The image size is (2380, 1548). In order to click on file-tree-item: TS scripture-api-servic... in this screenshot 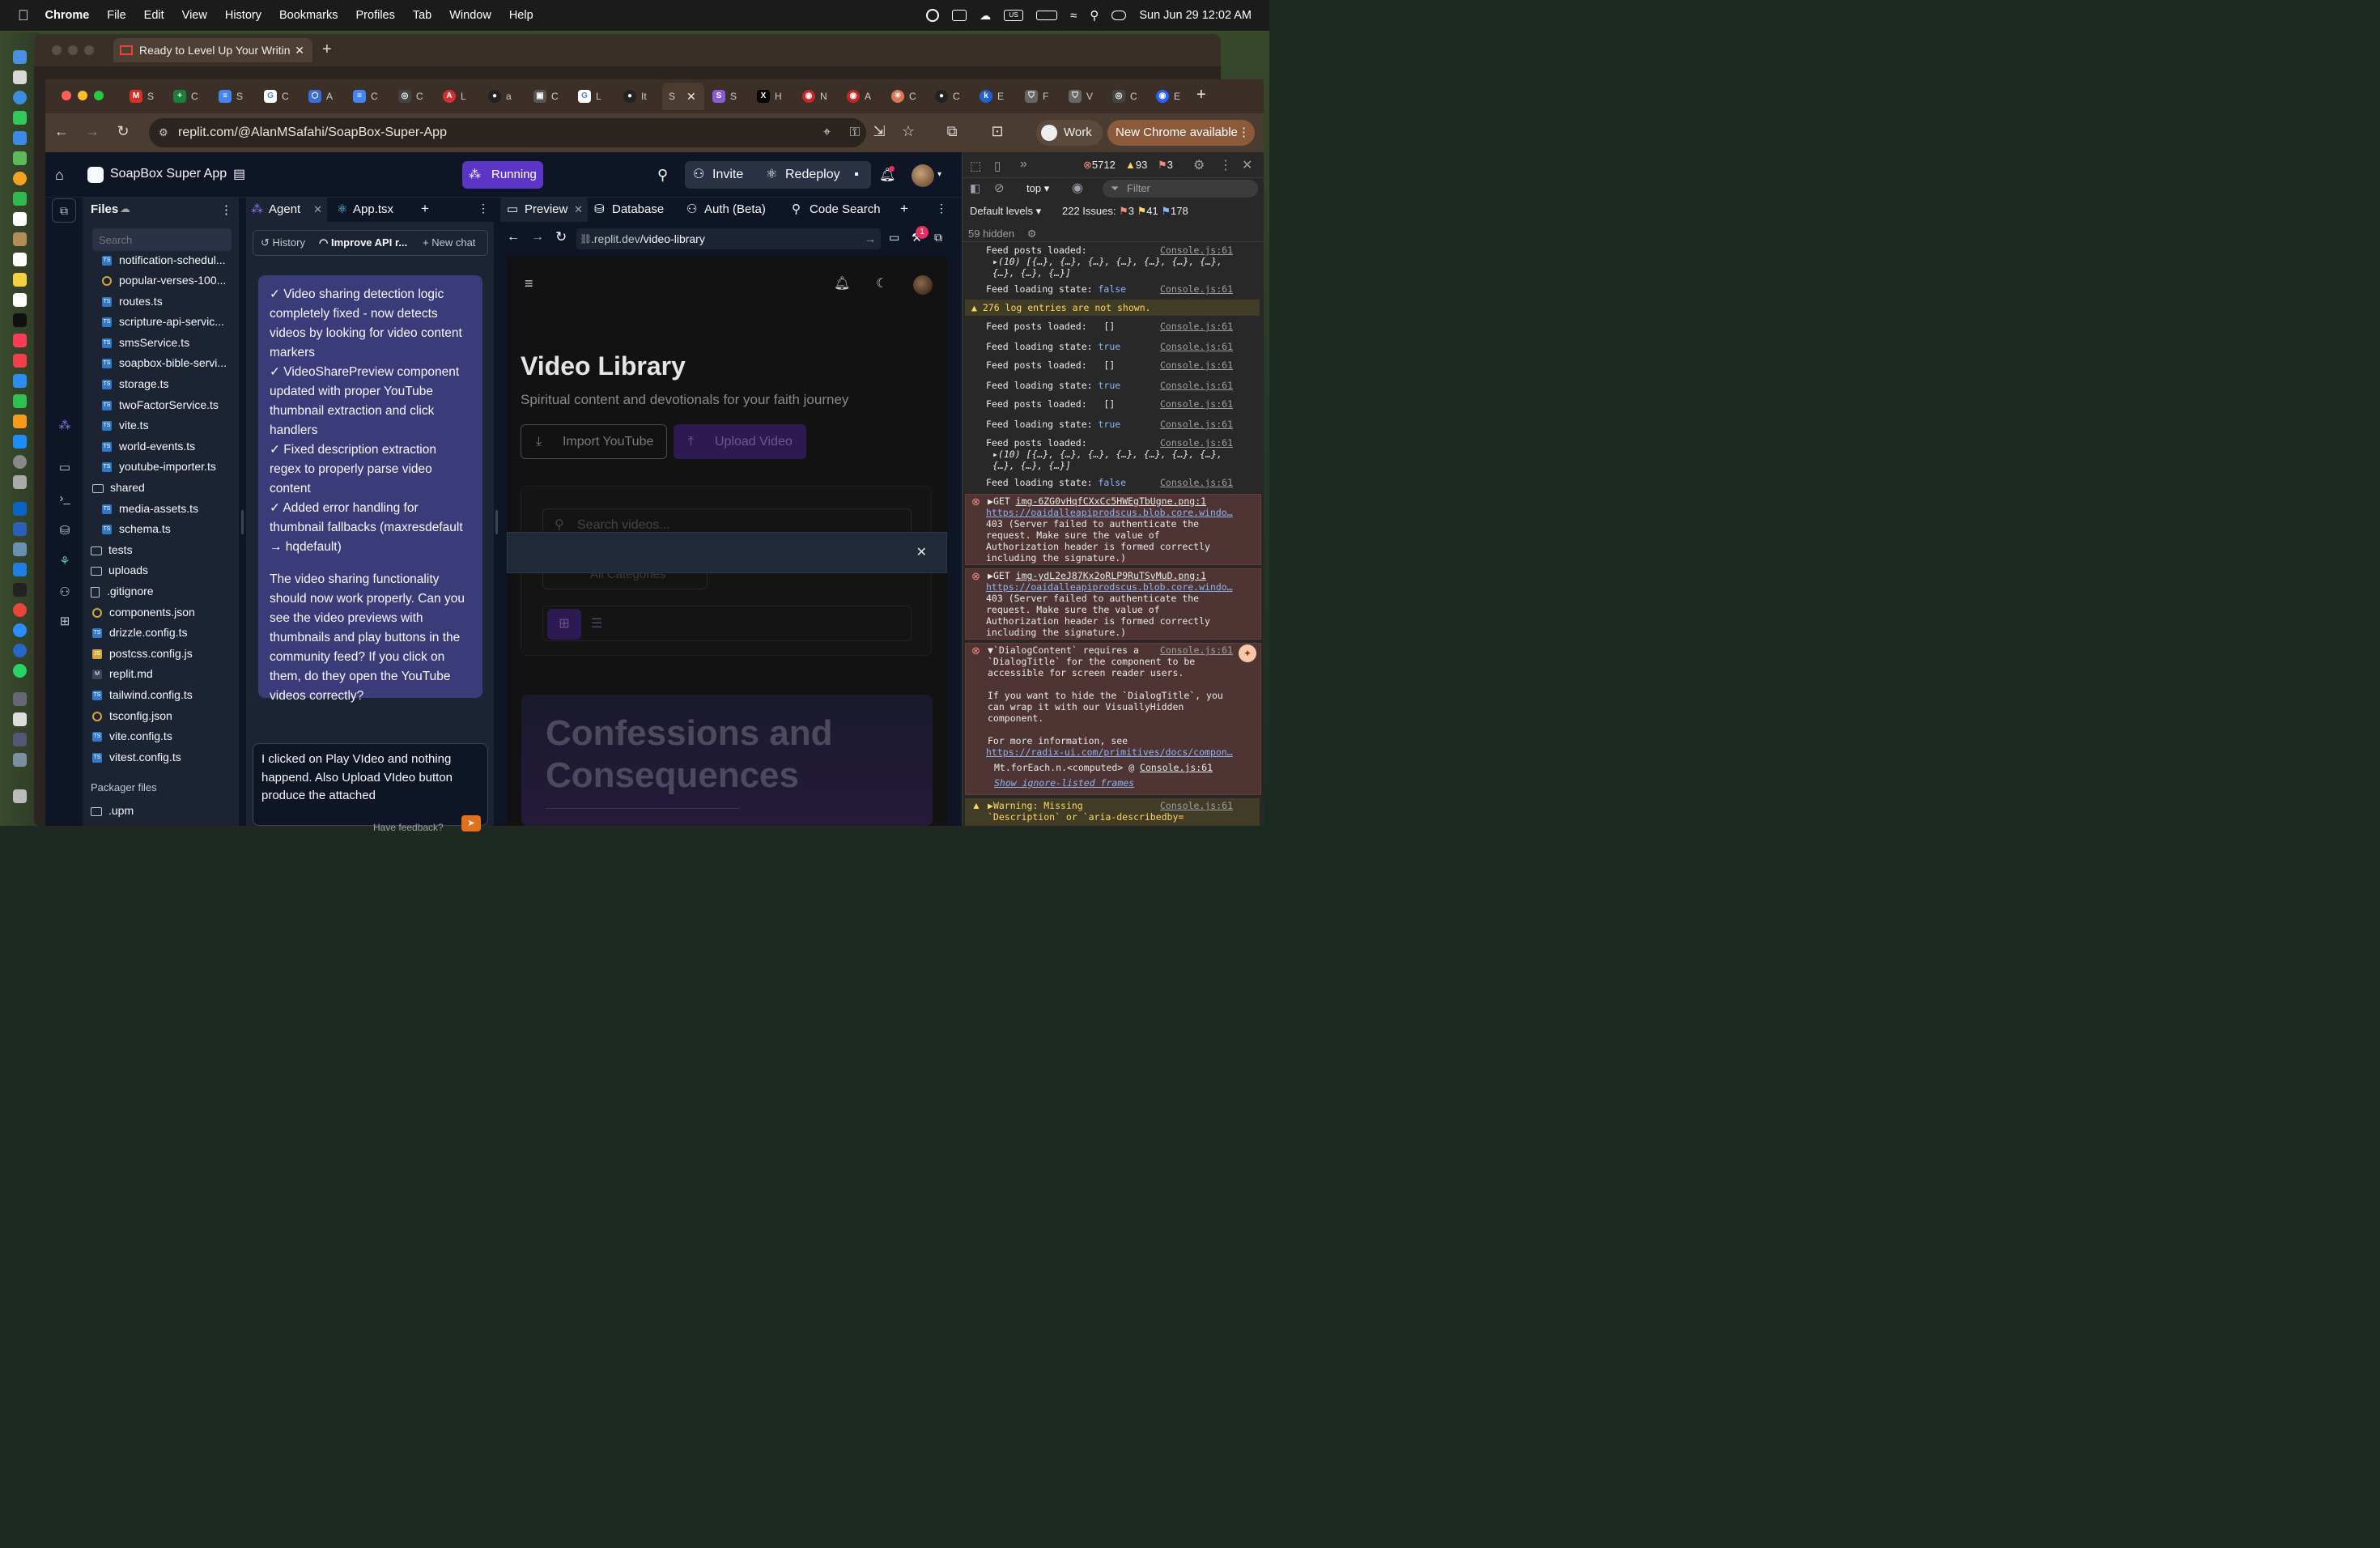, I will do `click(163, 322)`.